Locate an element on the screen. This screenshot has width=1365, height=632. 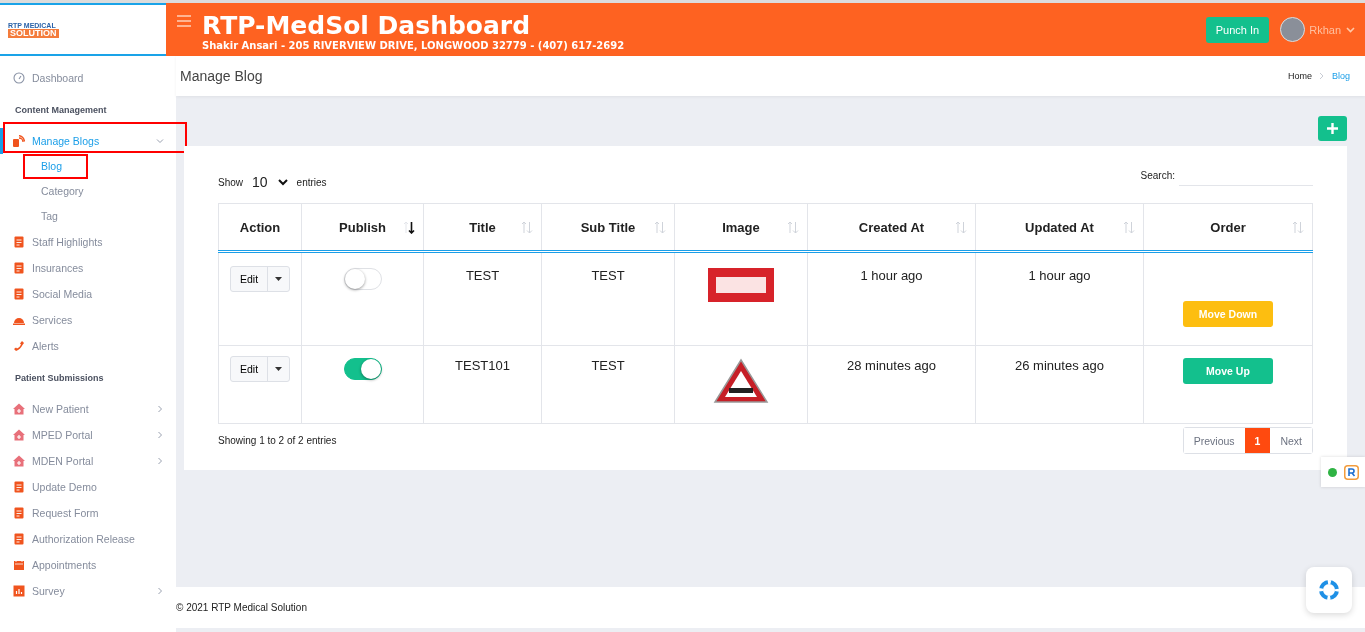
sidebar-item: Manage Blogs is located at coordinates (88, 141).